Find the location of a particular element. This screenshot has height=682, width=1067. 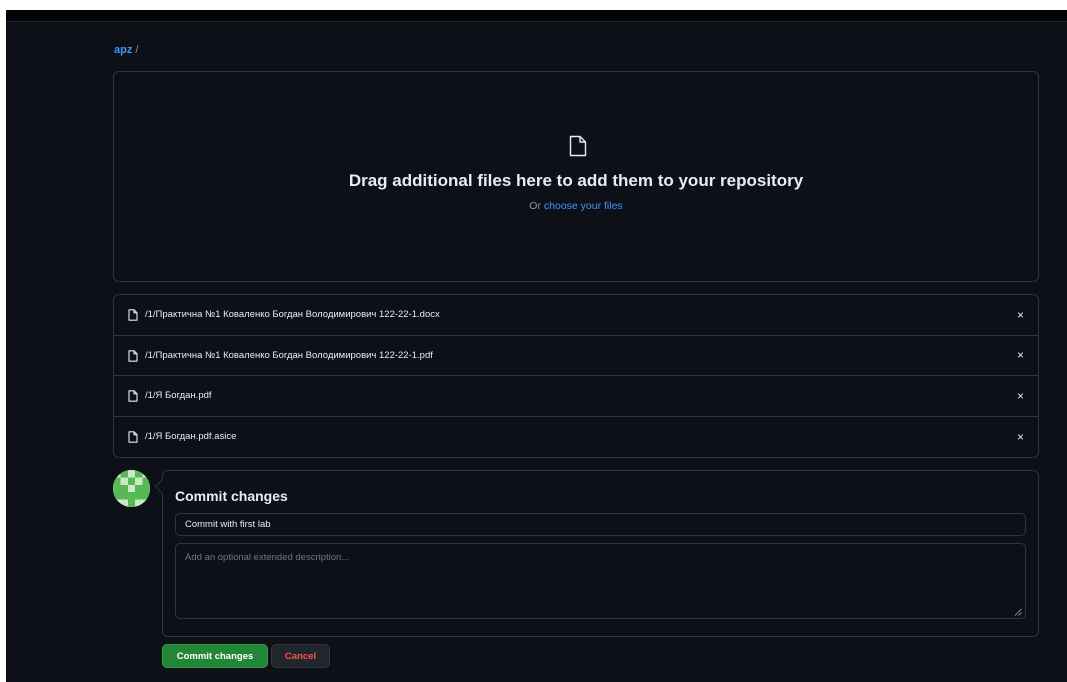

choose-files-link: choose your files is located at coordinates (583, 206).